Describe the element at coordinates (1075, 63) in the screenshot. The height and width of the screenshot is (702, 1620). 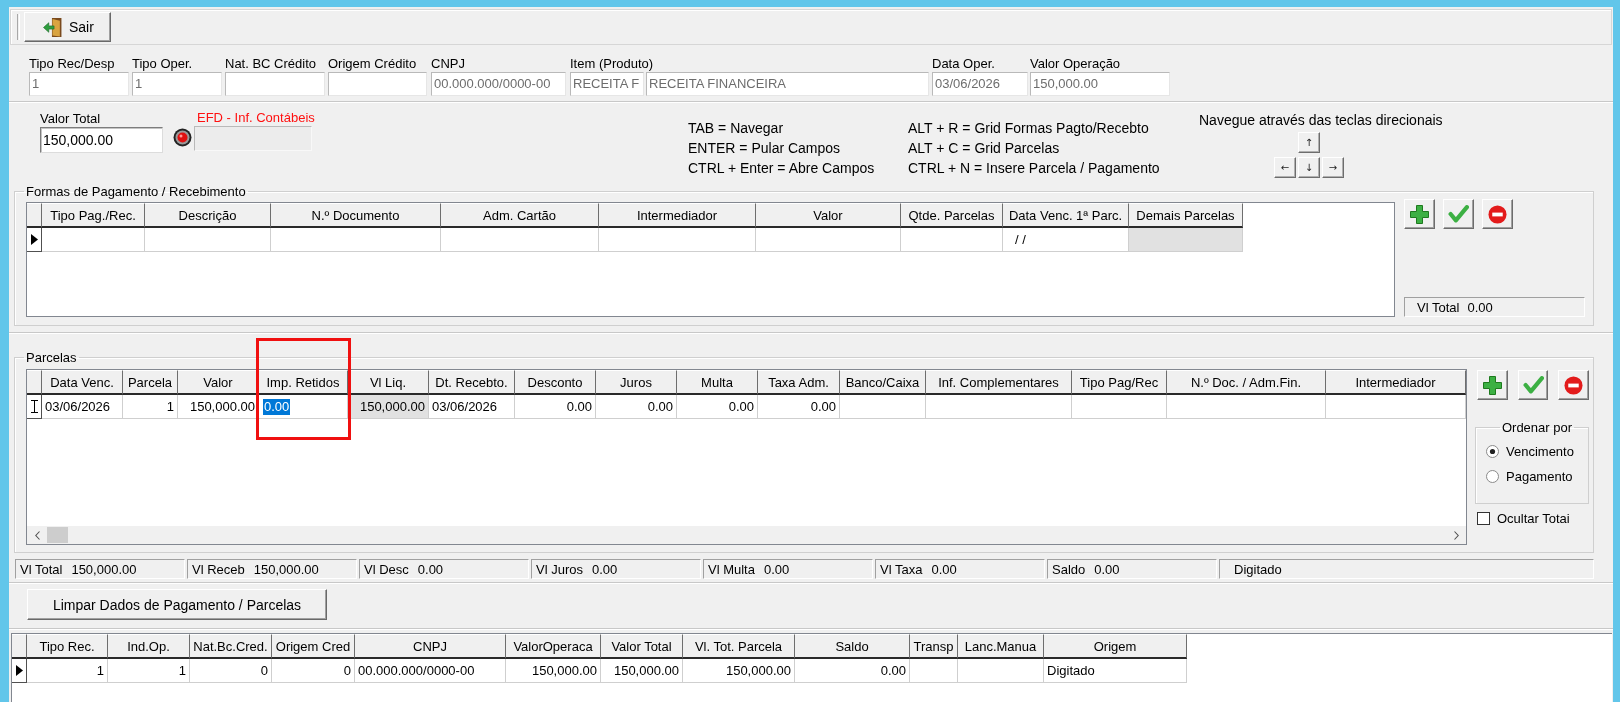
I see `field-label: Valor Operação` at that location.